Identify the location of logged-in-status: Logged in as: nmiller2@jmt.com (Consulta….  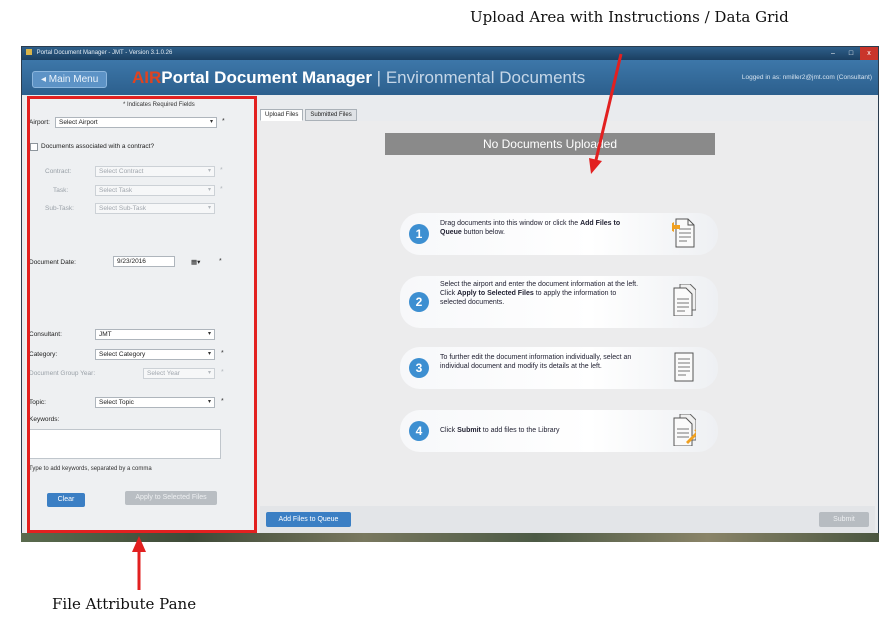
(806, 77).